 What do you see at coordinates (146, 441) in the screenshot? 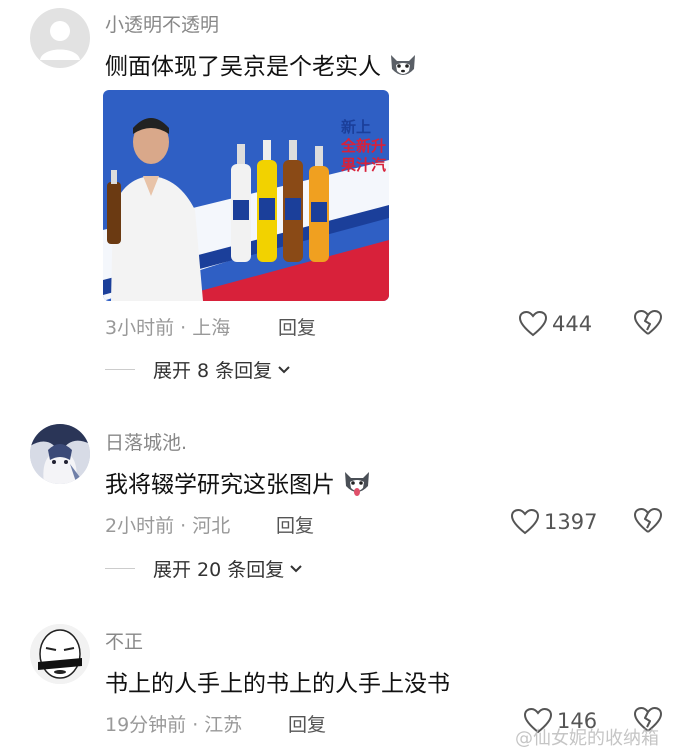
I see `comment-username: 日落城池.` at bounding box center [146, 441].